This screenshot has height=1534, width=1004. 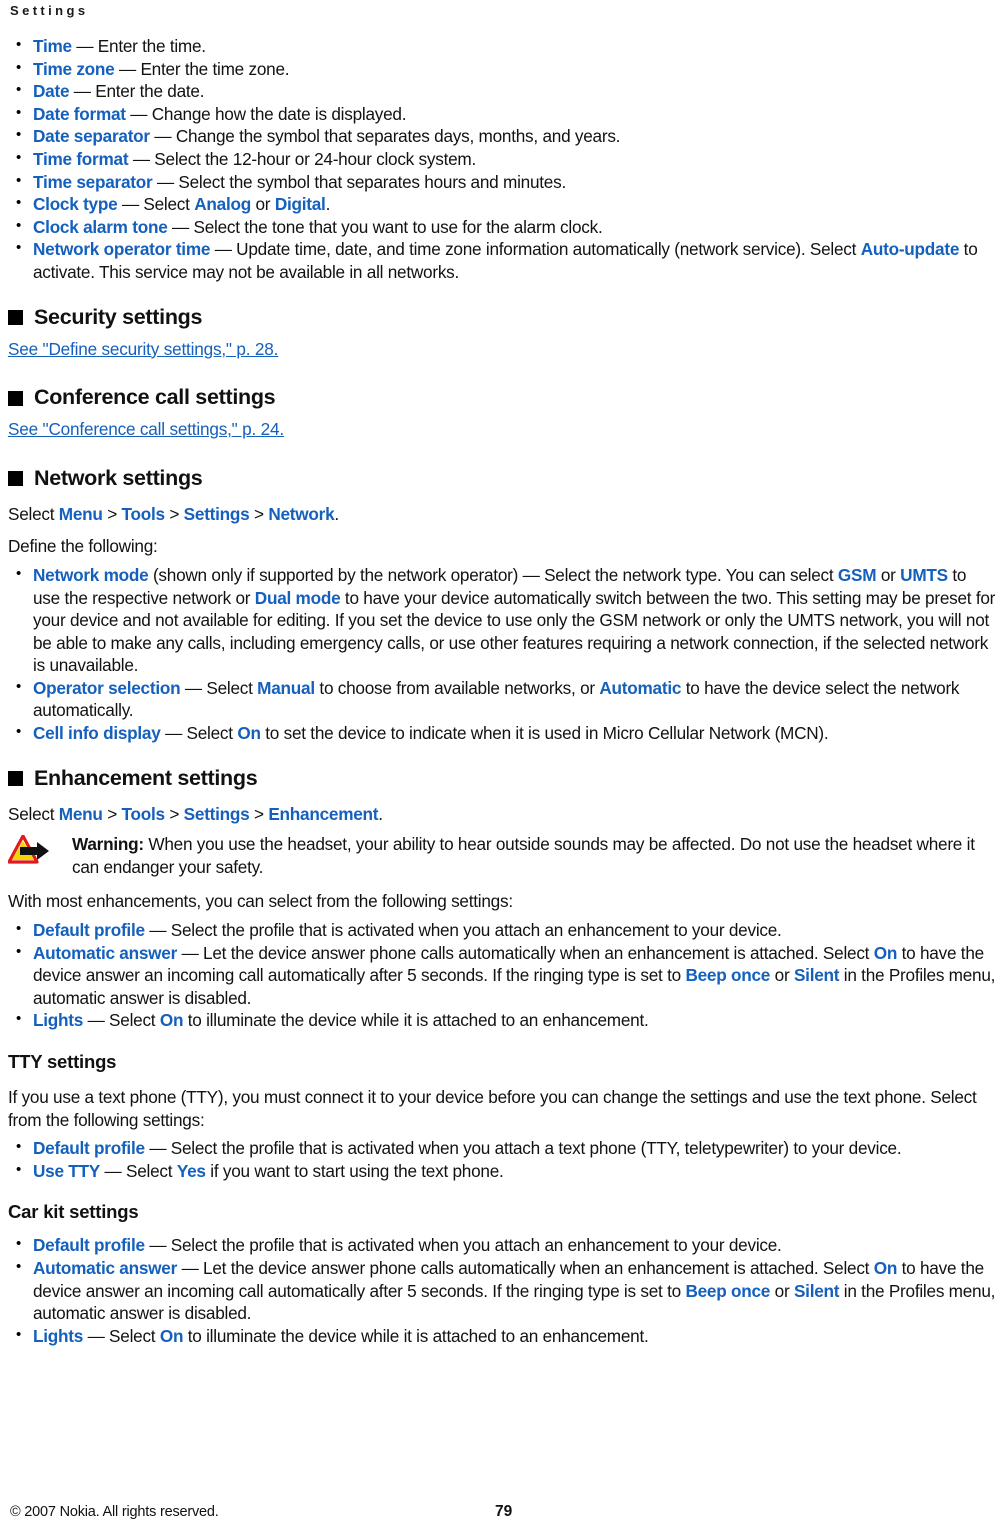 I want to click on setting-term: Cell info display, so click(x=97, y=733).